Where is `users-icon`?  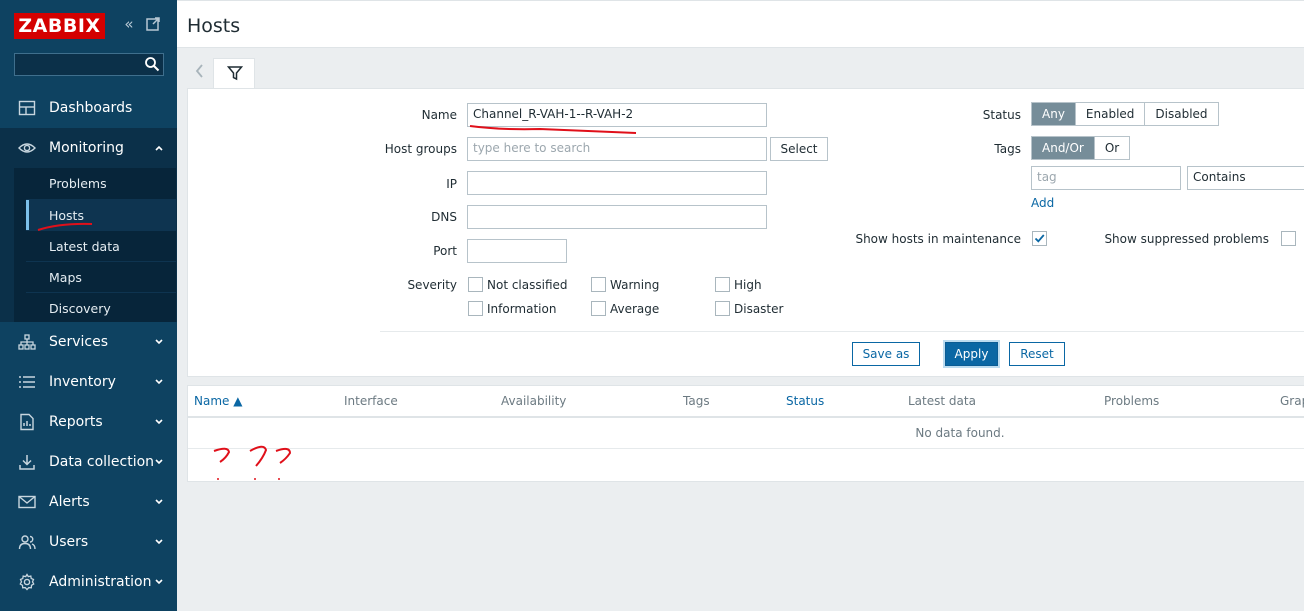
users-icon is located at coordinates (27, 542).